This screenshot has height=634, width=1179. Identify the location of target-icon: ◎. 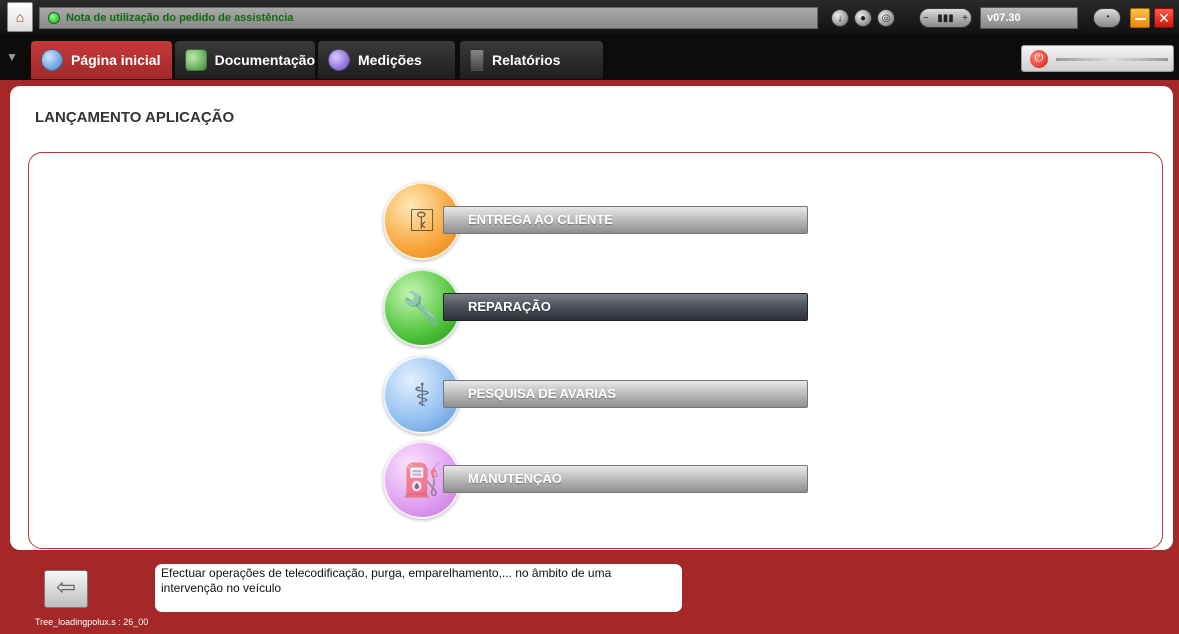
(886, 18).